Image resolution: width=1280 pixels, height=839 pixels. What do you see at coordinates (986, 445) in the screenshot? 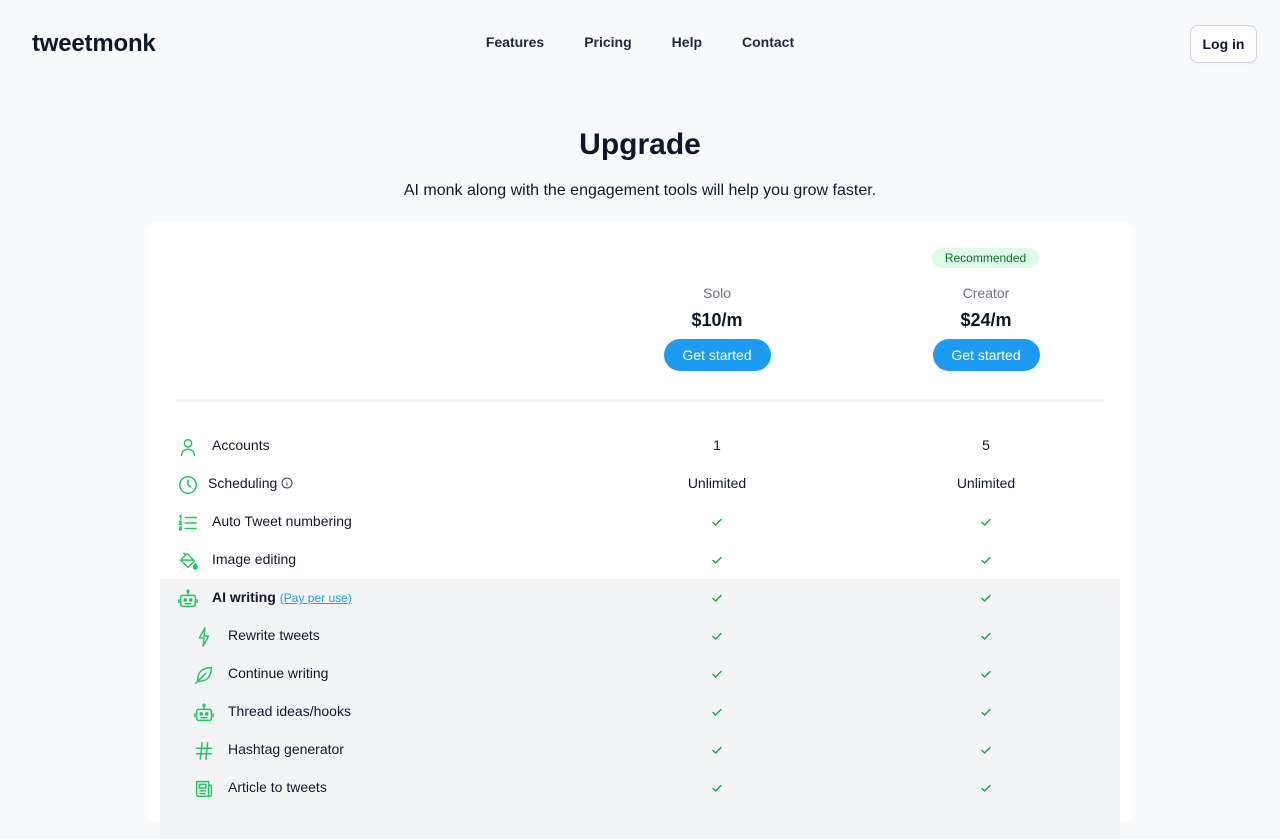
I see `creator-value: 5` at bounding box center [986, 445].